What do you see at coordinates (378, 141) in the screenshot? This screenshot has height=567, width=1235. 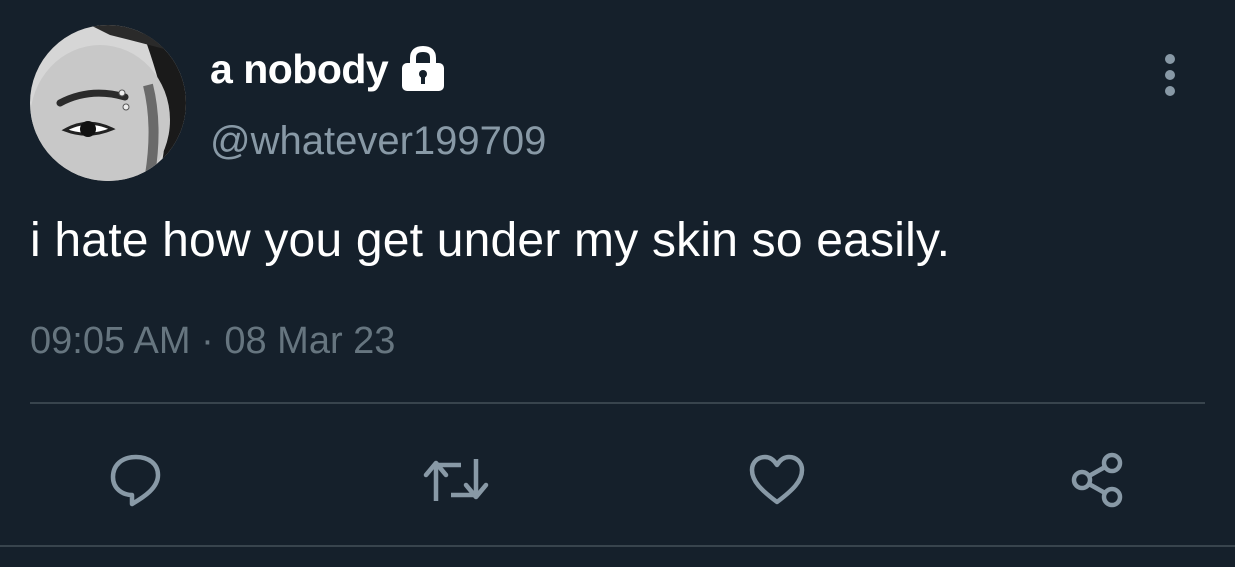 I see `user-handle: @whatever199709` at bounding box center [378, 141].